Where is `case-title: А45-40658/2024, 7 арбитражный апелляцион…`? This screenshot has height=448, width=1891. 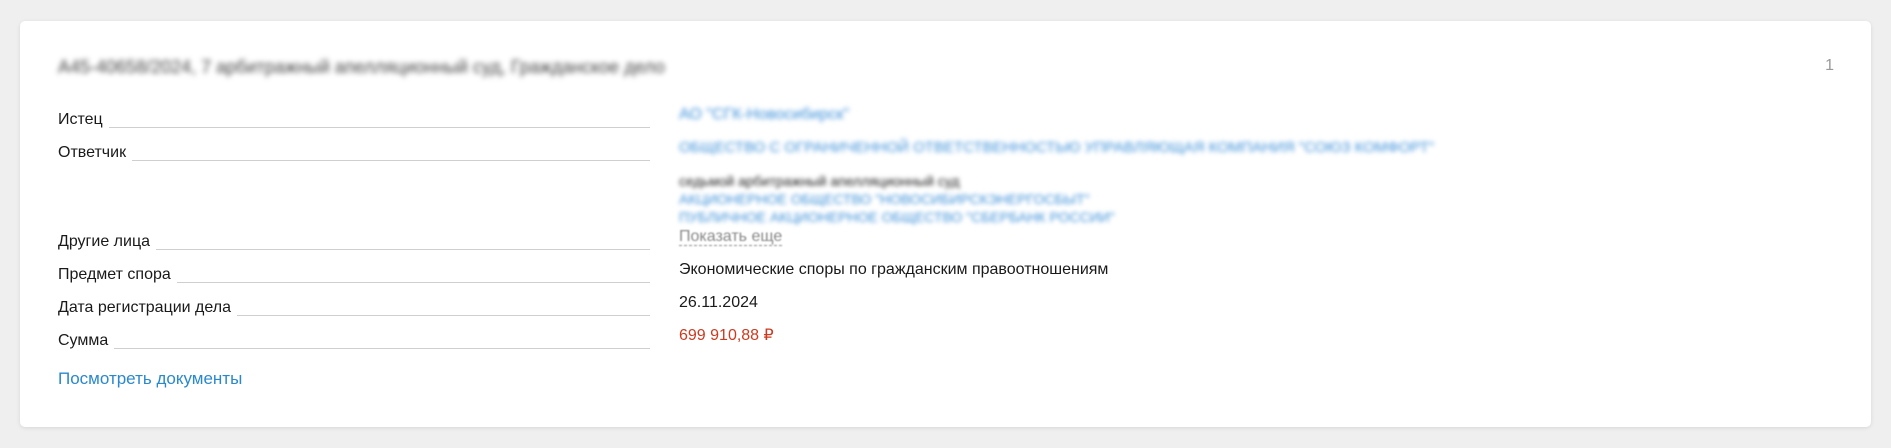 case-title: А45-40658/2024, 7 арбитражный апелляцион… is located at coordinates (361, 67).